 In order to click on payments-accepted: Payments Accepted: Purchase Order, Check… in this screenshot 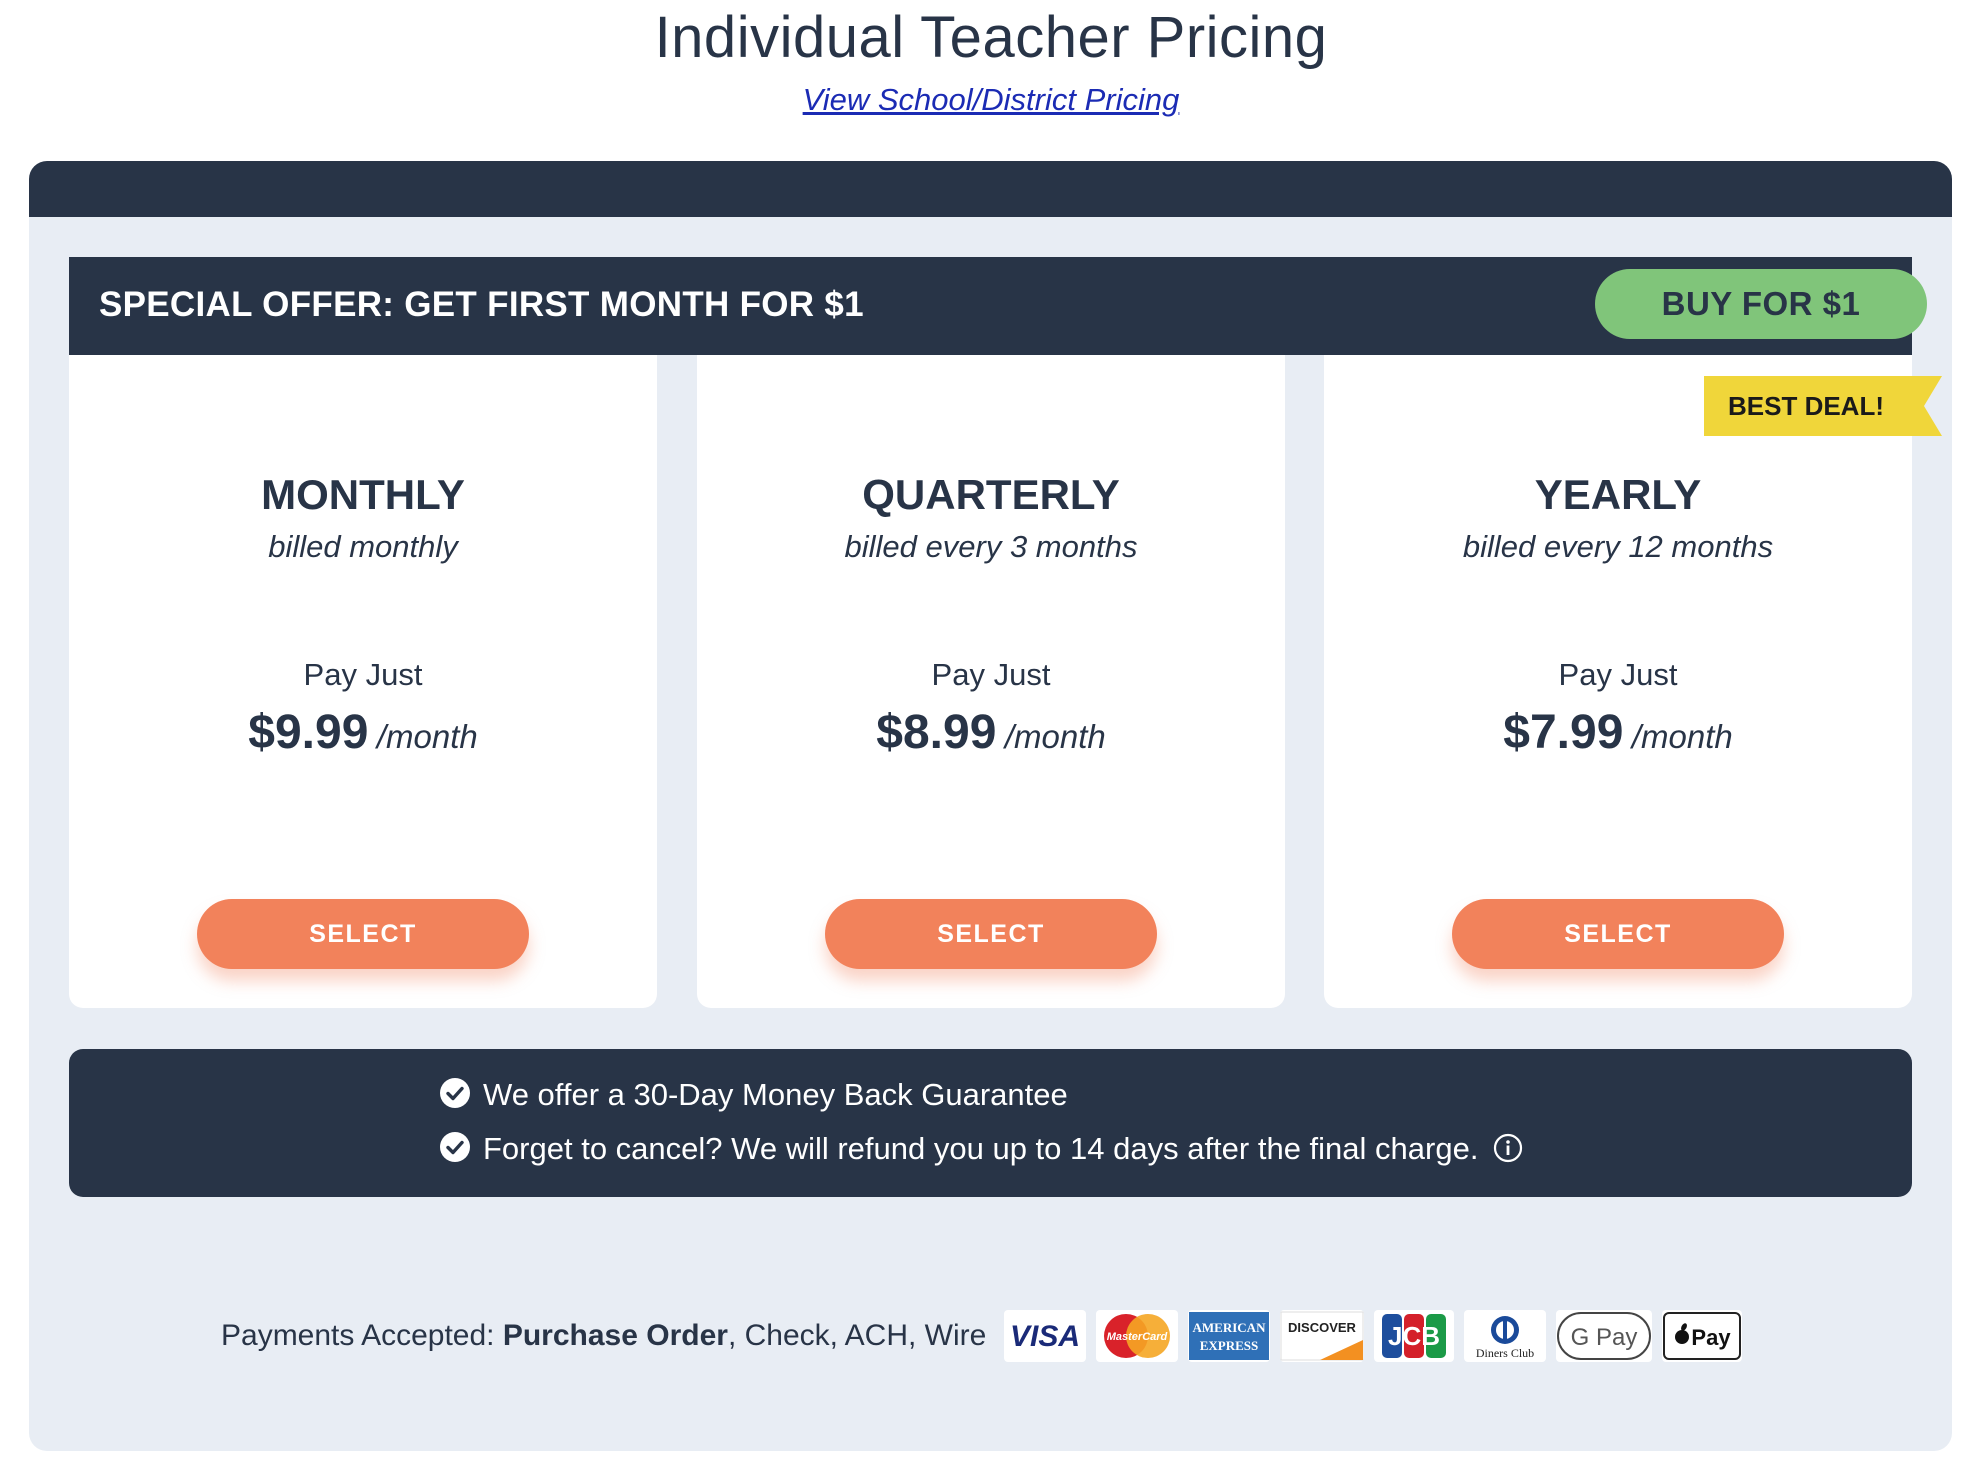, I will do `click(986, 1336)`.